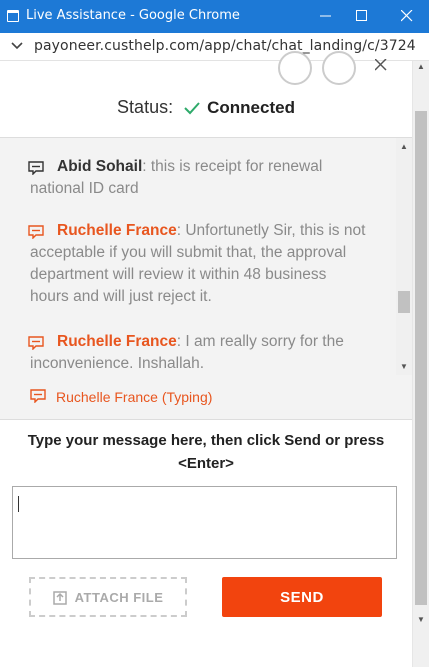 This screenshot has width=429, height=667. What do you see at coordinates (134, 397) in the screenshot?
I see `typing-text: Ruchelle France (Typing)` at bounding box center [134, 397].